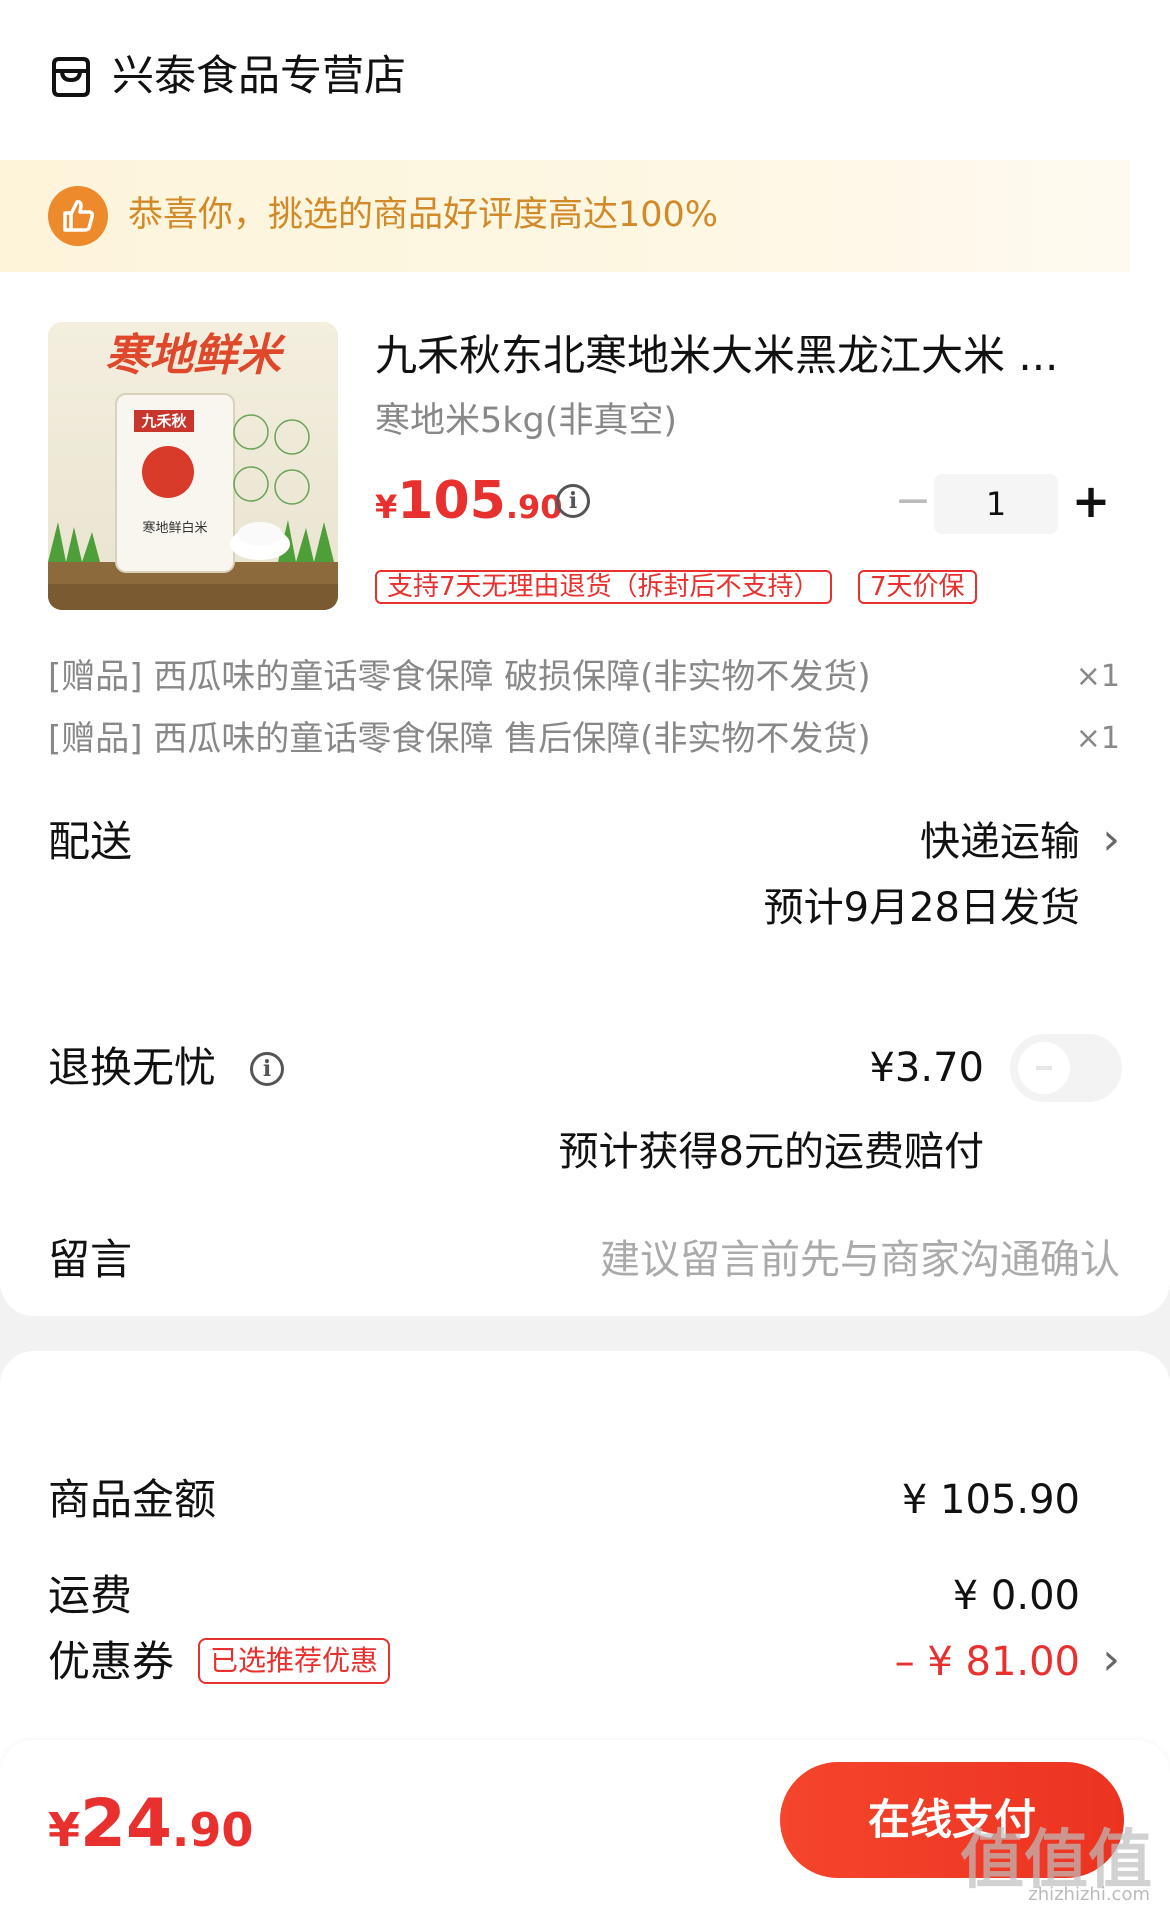  Describe the element at coordinates (71, 77) in the screenshot. I see `store-icon` at that location.